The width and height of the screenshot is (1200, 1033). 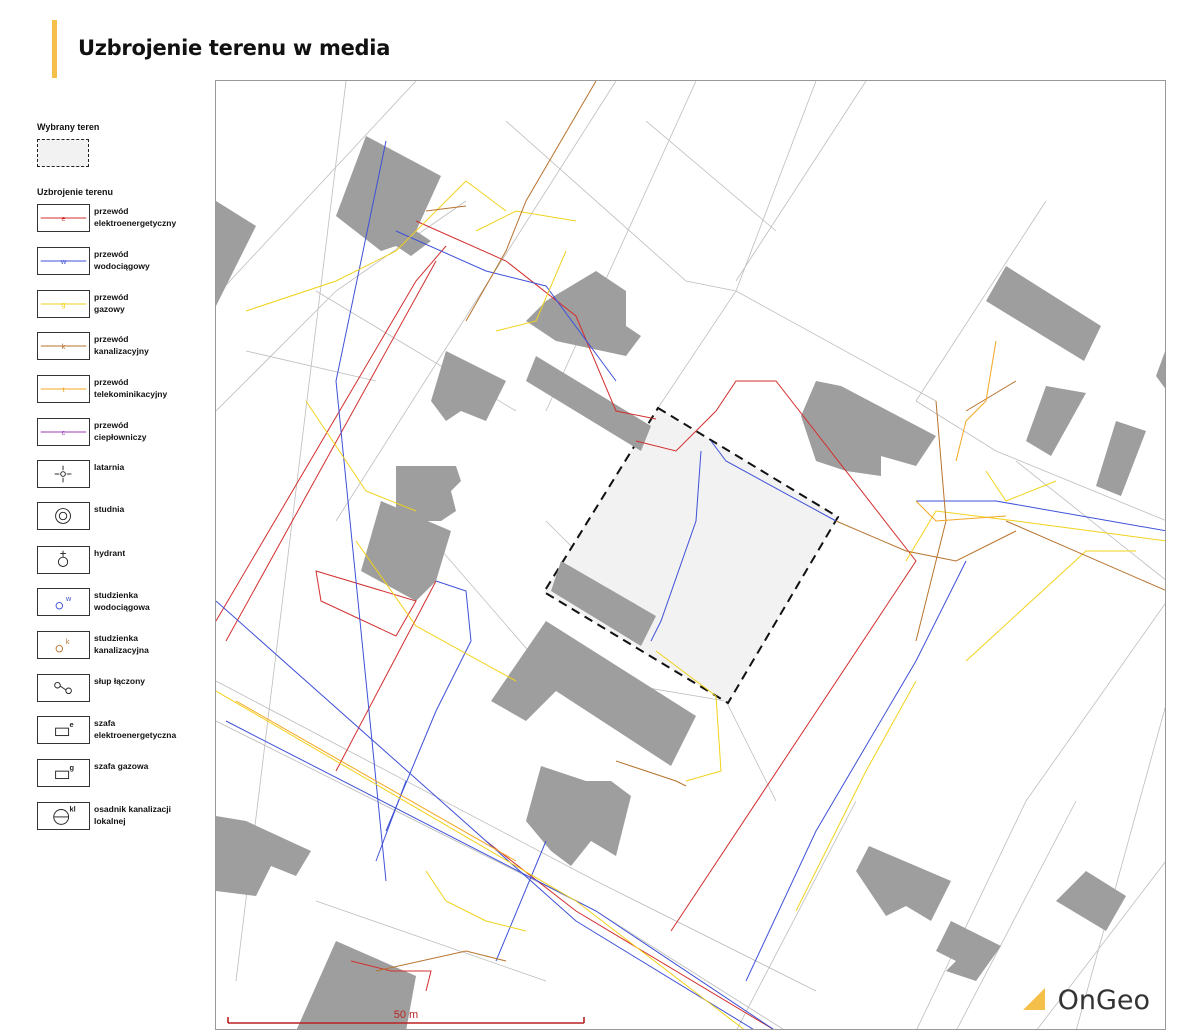 I want to click on legend-symbol-line-icon: e, so click(x=63, y=218).